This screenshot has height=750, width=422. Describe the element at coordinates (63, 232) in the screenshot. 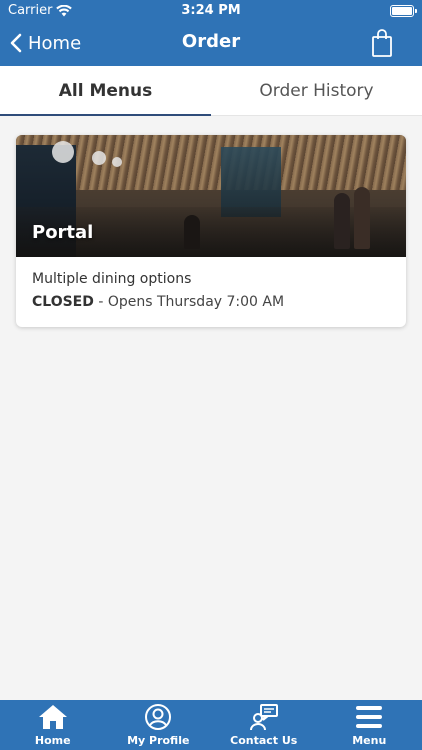

I see `location-name: Portal` at that location.